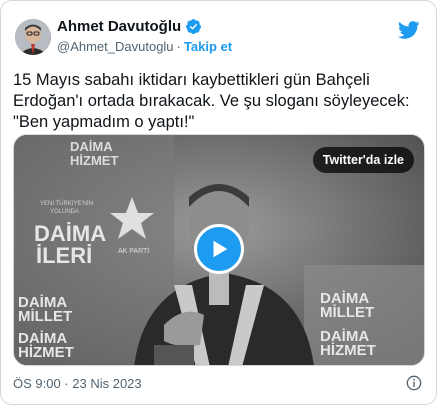 The height and width of the screenshot is (411, 443). What do you see at coordinates (133, 250) in the screenshot?
I see `svg-text: AK PARTİ` at bounding box center [133, 250].